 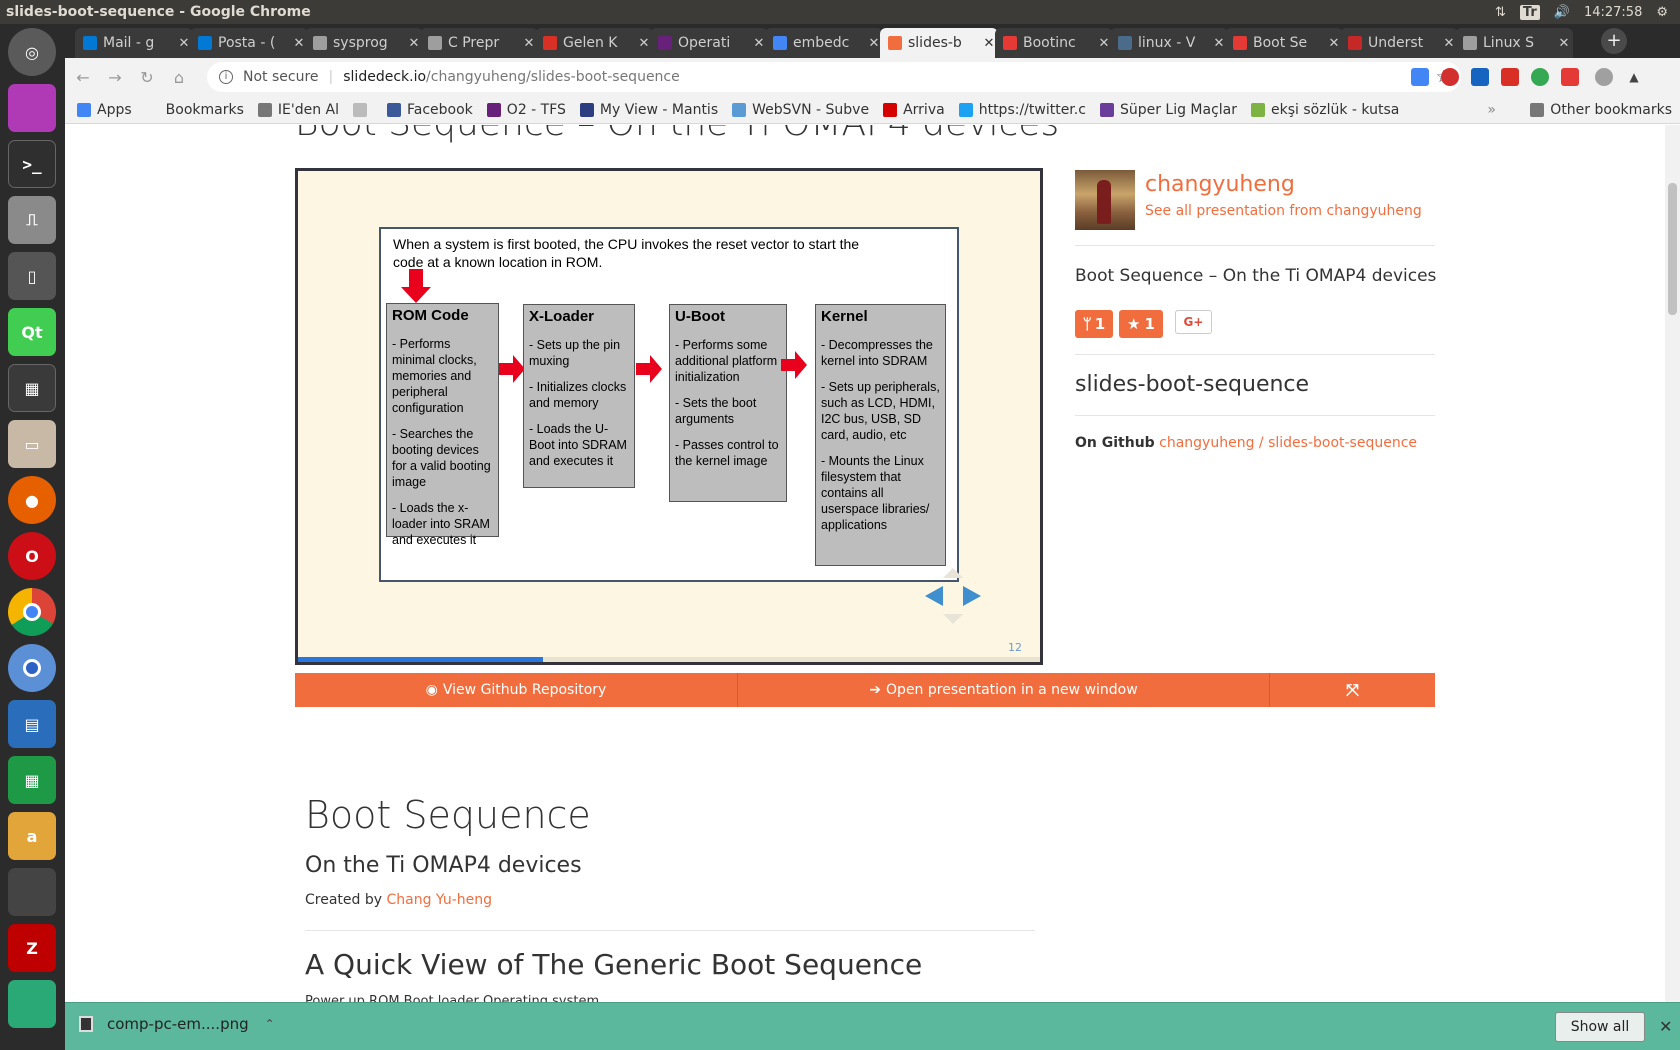 What do you see at coordinates (1634, 77) in the screenshot?
I see `update-icon: ▲` at bounding box center [1634, 77].